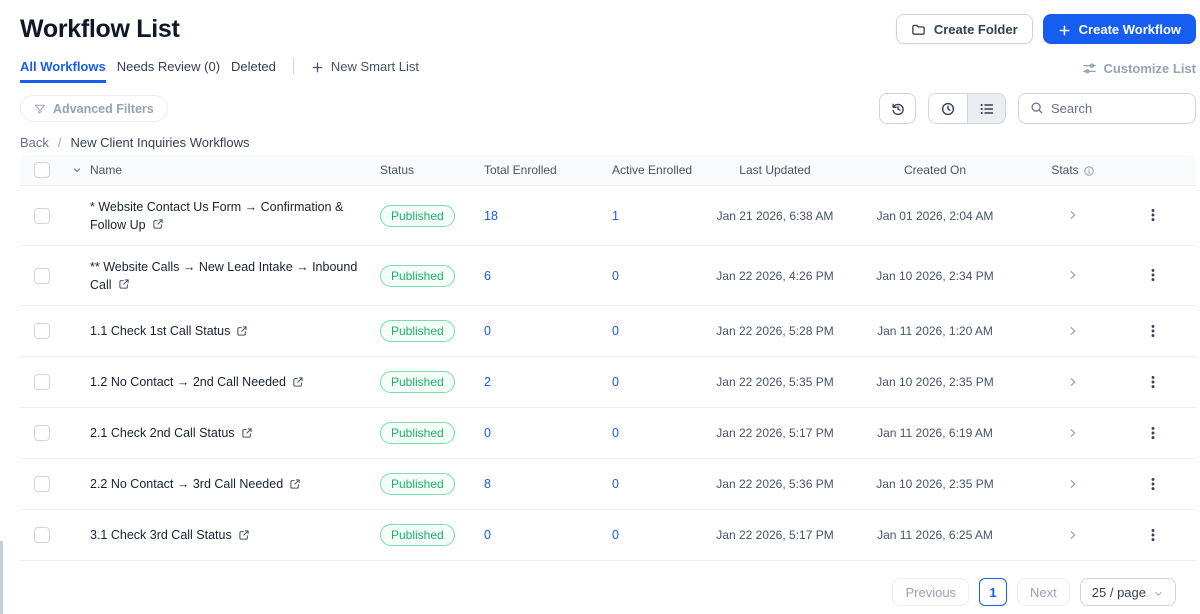  I want to click on created-on-value: Jan 11 2026, 6:19 AM, so click(935, 433).